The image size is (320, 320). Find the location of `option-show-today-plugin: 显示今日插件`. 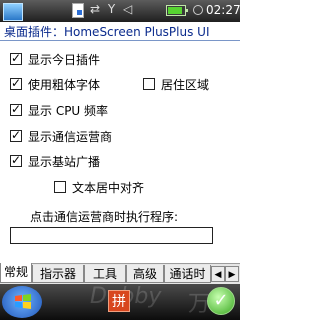

option-show-today-plugin: 显示今日插件 is located at coordinates (55, 59).